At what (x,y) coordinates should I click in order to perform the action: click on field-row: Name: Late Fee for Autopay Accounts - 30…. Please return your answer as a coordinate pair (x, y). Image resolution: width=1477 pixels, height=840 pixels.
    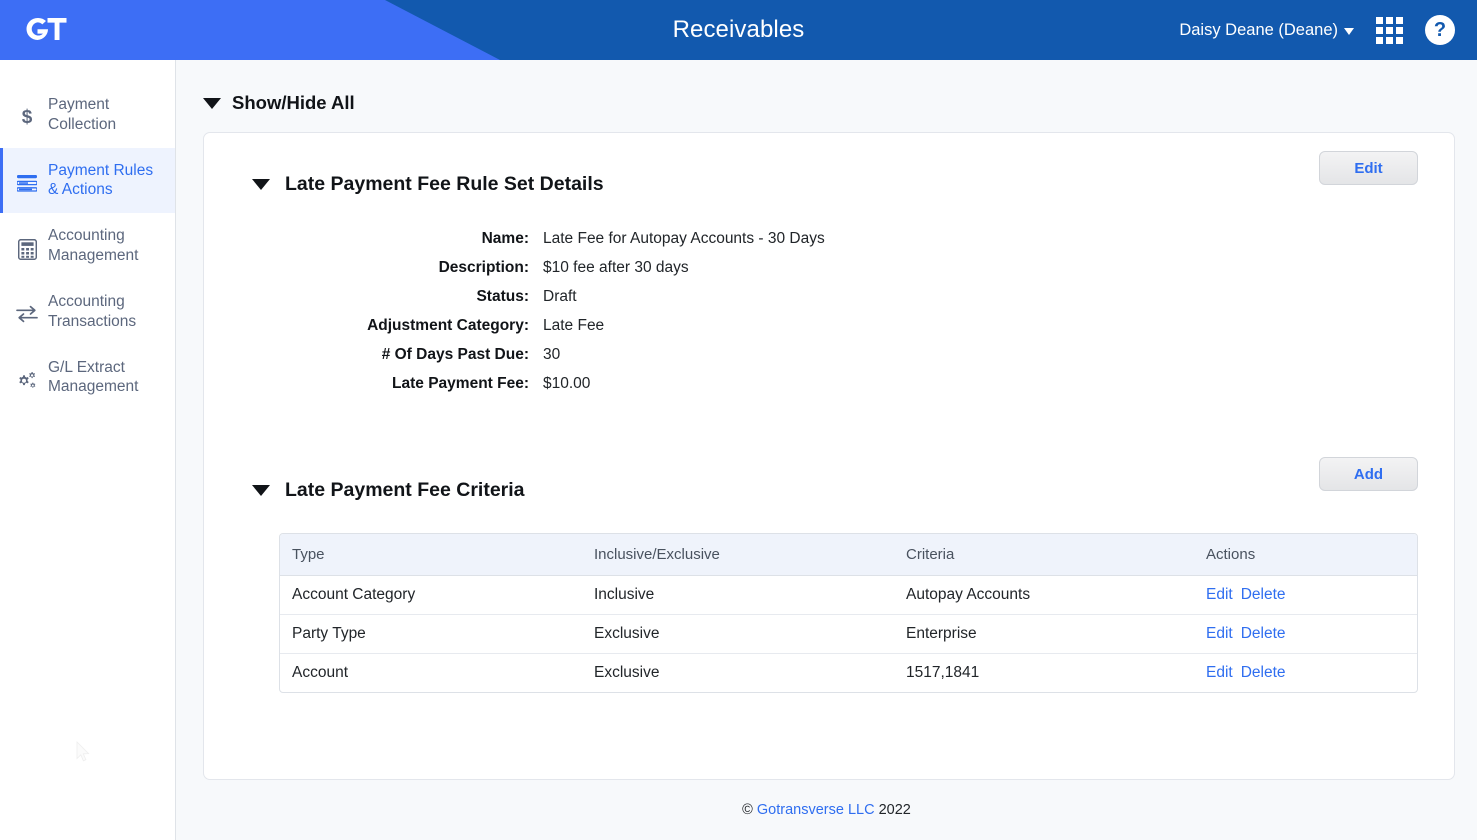
    Looking at the image, I should click on (853, 239).